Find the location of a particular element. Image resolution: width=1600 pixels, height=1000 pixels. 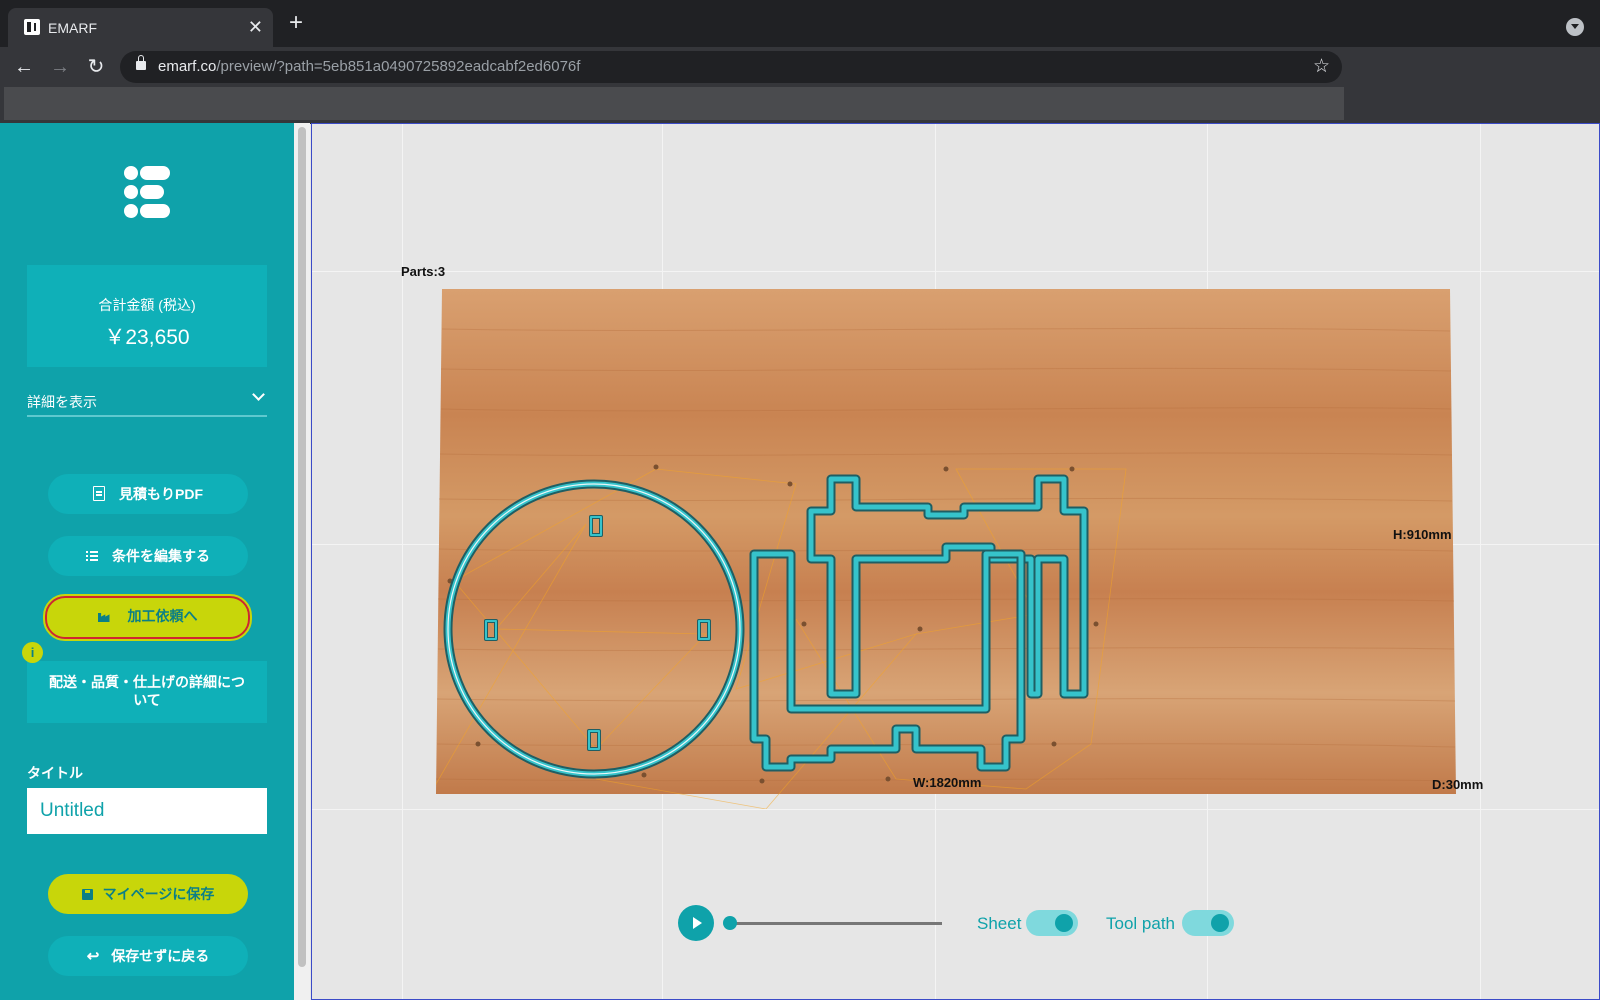

height-dimension-label: H:910mm is located at coordinates (1422, 534).